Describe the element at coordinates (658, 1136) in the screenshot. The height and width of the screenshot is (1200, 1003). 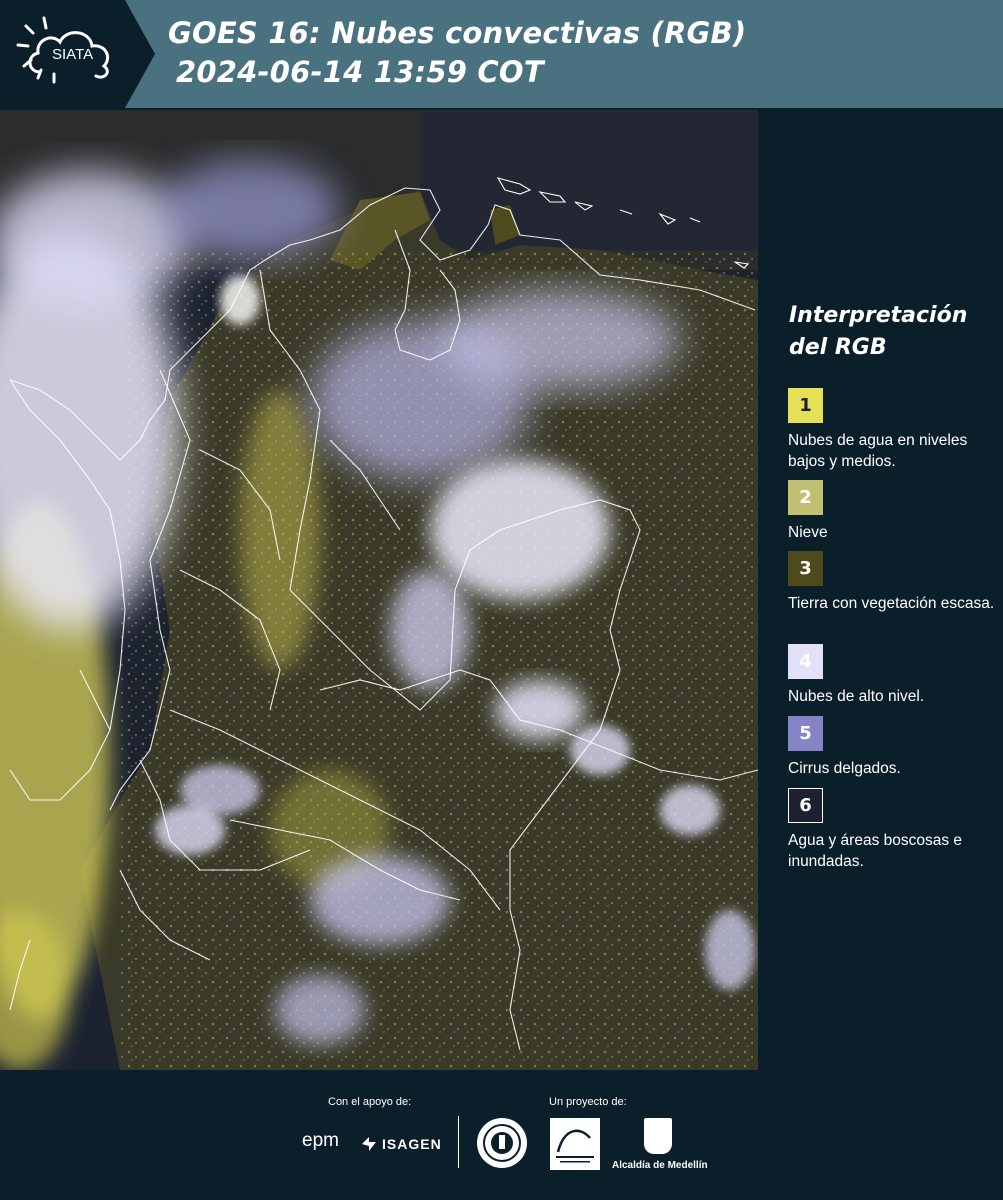
I see `alcaldia-shield-icon` at that location.